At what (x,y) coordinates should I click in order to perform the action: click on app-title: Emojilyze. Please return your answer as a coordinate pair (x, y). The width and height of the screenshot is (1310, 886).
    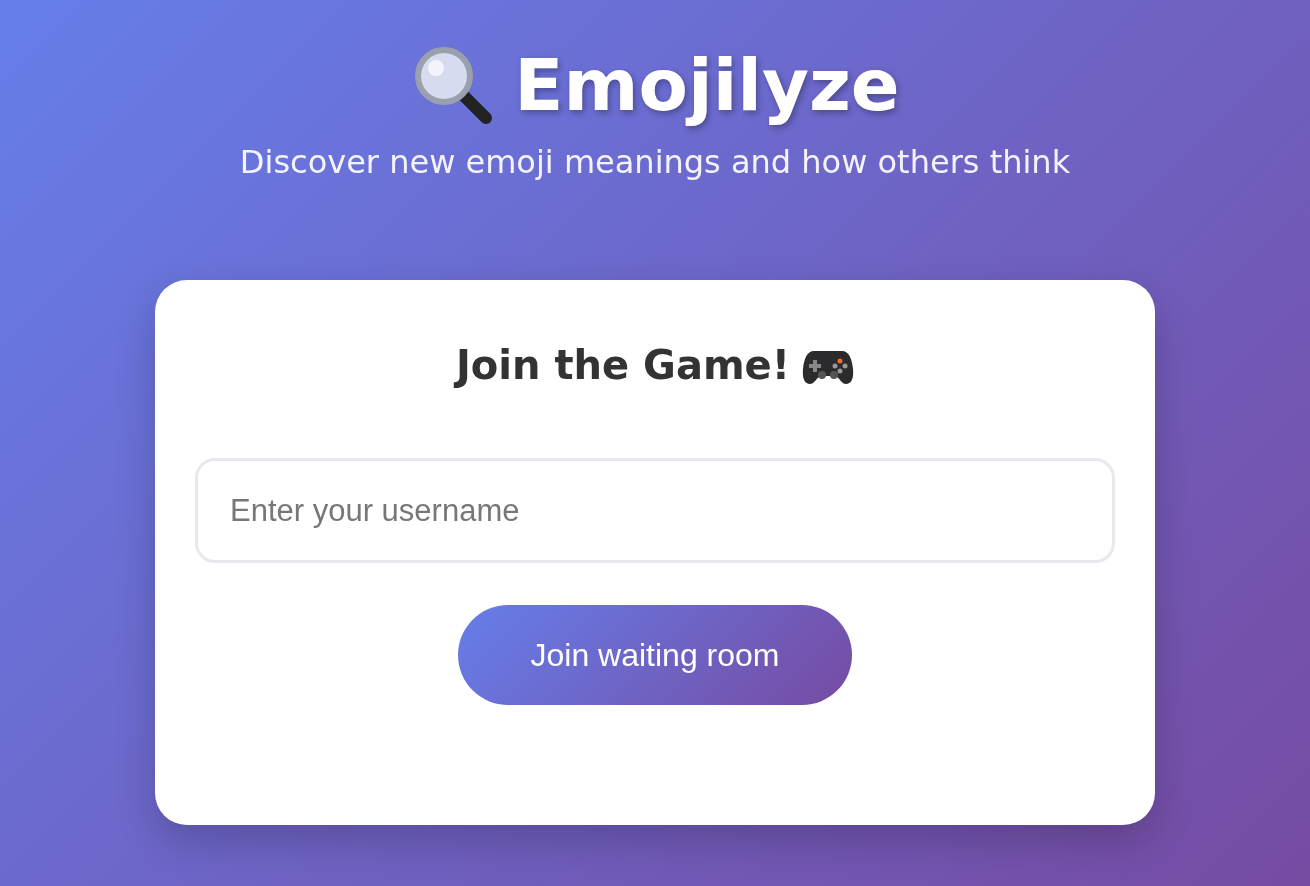
    Looking at the image, I should click on (707, 85).